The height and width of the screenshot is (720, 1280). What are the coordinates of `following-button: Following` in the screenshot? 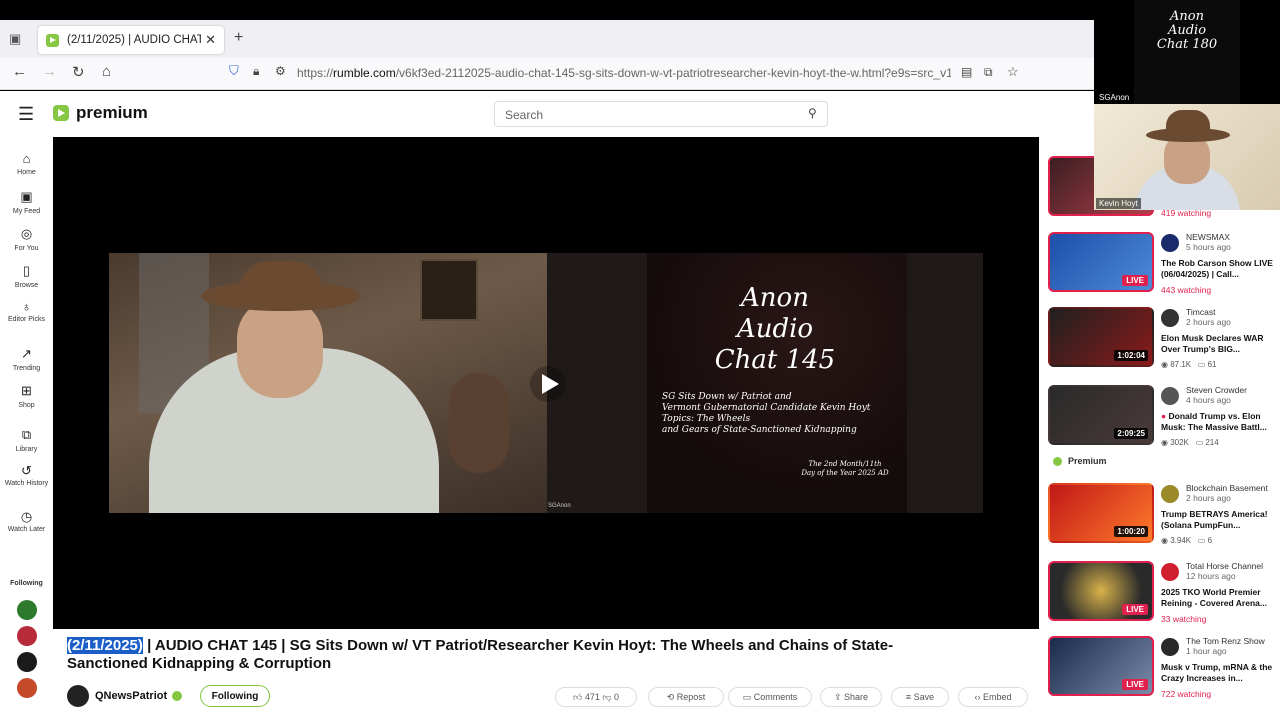 It's located at (235, 696).